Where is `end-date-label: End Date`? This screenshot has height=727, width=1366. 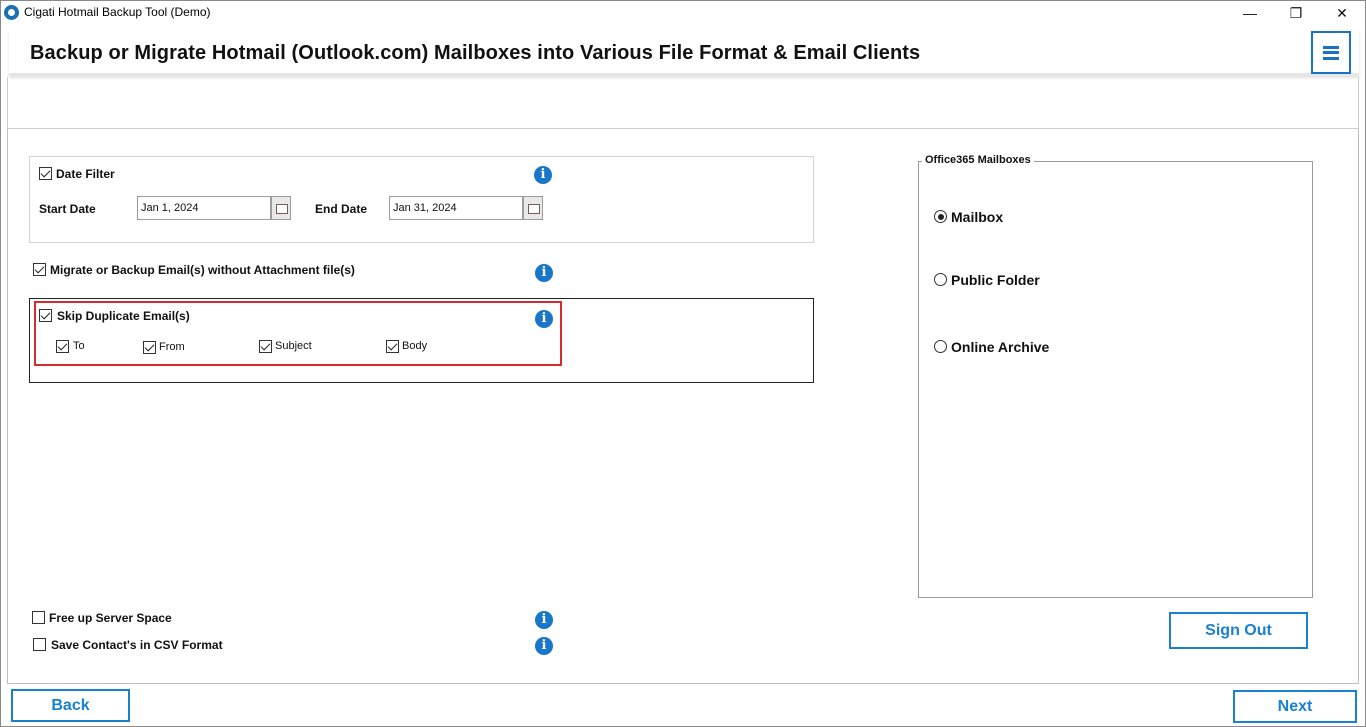
end-date-label: End Date is located at coordinates (341, 209).